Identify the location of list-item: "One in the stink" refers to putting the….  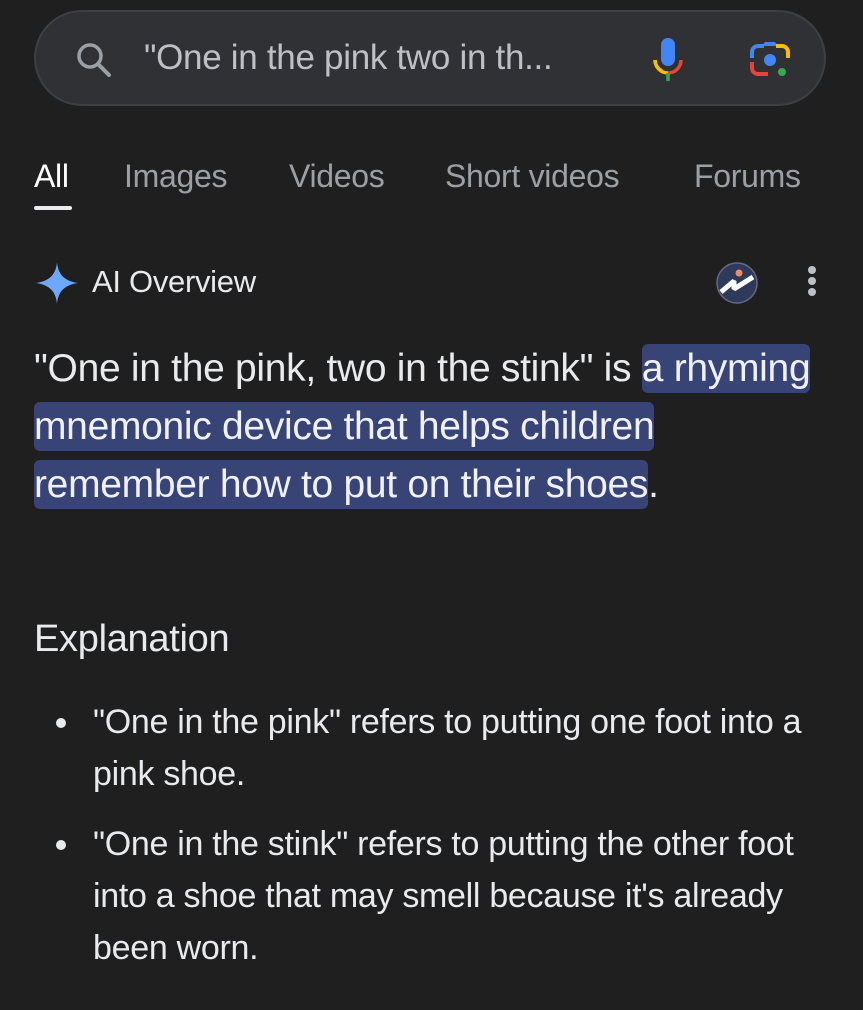
(429, 896).